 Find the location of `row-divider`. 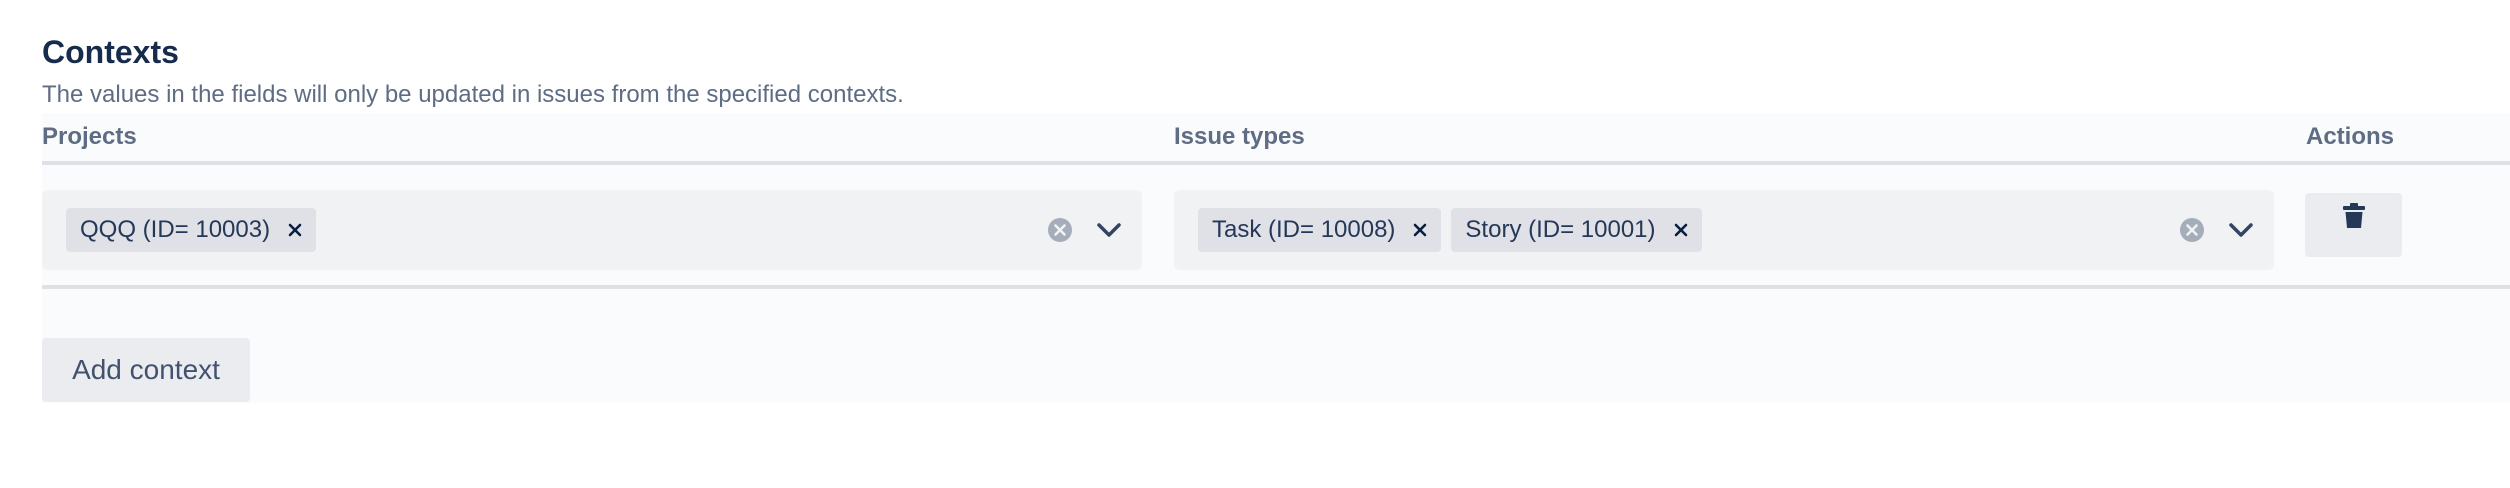

row-divider is located at coordinates (1276, 287).